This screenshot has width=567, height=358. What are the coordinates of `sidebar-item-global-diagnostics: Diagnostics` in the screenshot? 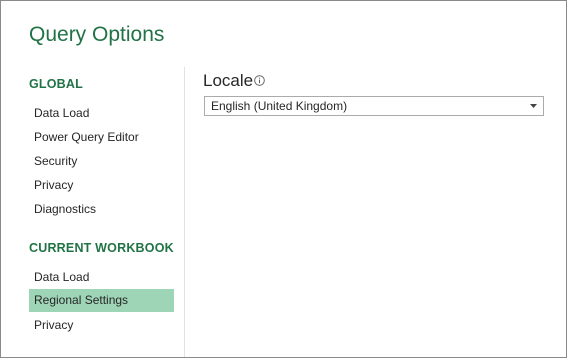 It's located at (101, 209).